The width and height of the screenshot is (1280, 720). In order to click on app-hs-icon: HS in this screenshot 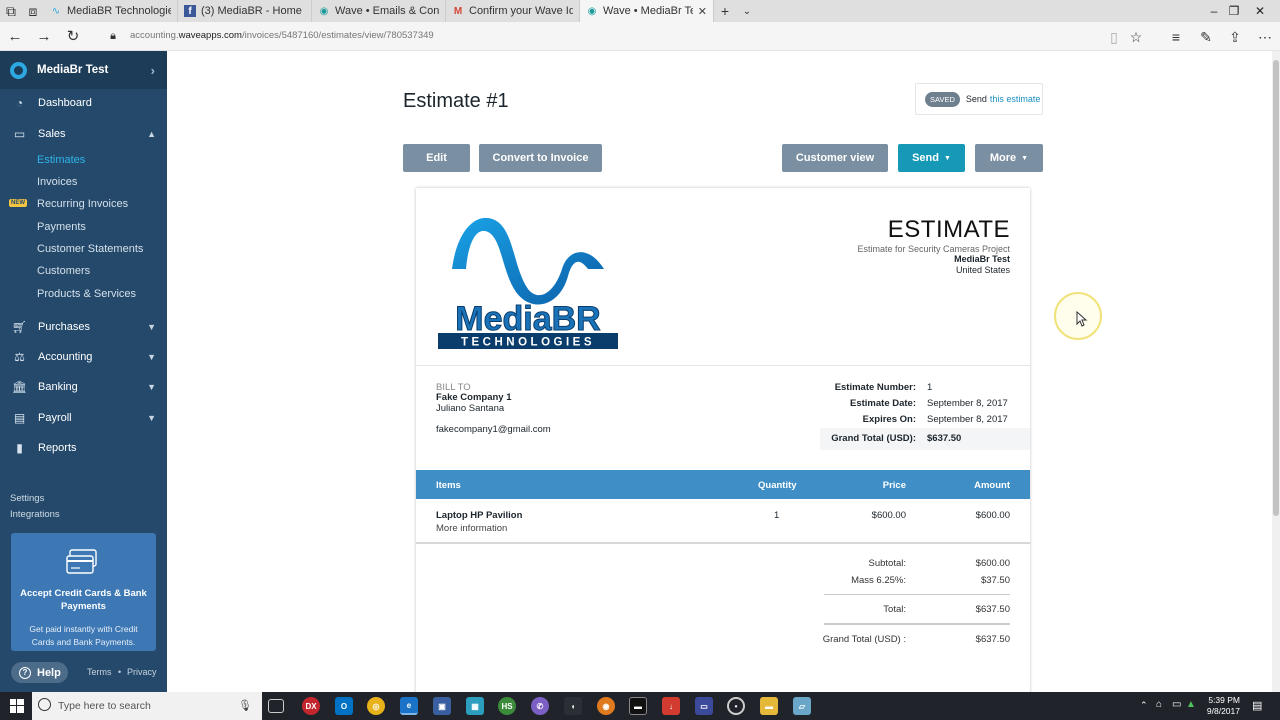, I will do `click(507, 706)`.